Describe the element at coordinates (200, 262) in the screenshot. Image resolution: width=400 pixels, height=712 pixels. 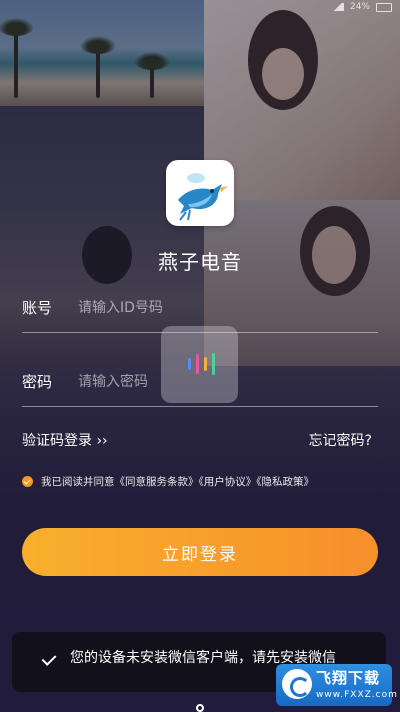
I see `app-name: 燕子电音` at that location.